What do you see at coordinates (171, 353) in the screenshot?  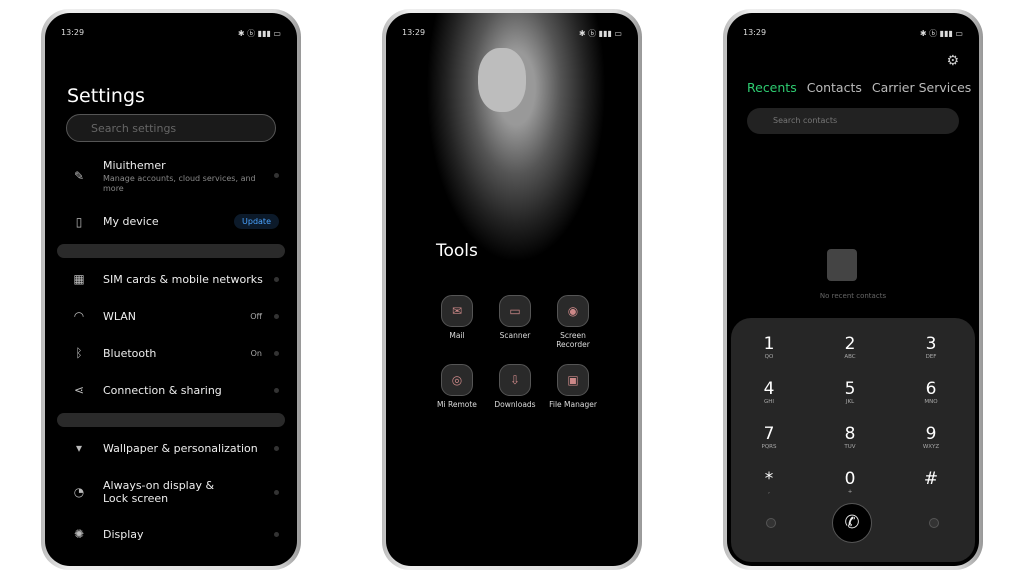 I see `settings-item-bluetooth: ᛒ Bluetooth On` at bounding box center [171, 353].